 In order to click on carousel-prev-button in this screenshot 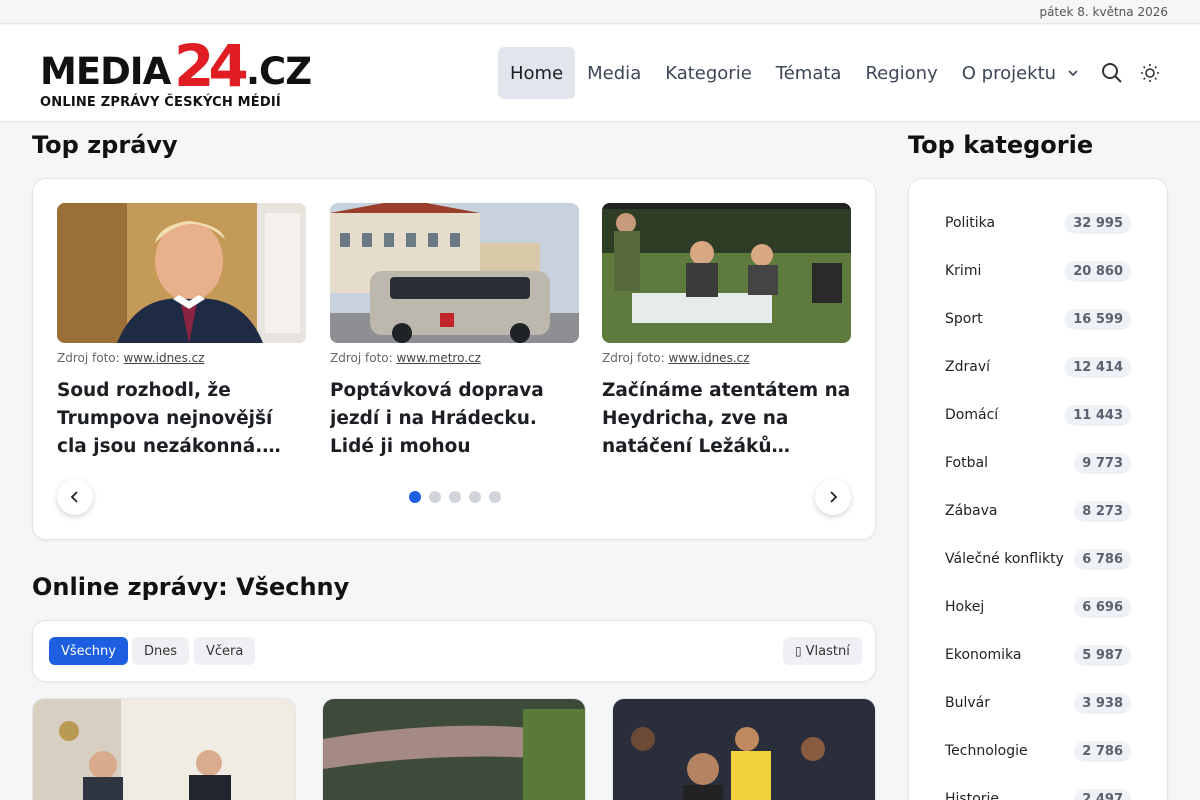, I will do `click(75, 497)`.